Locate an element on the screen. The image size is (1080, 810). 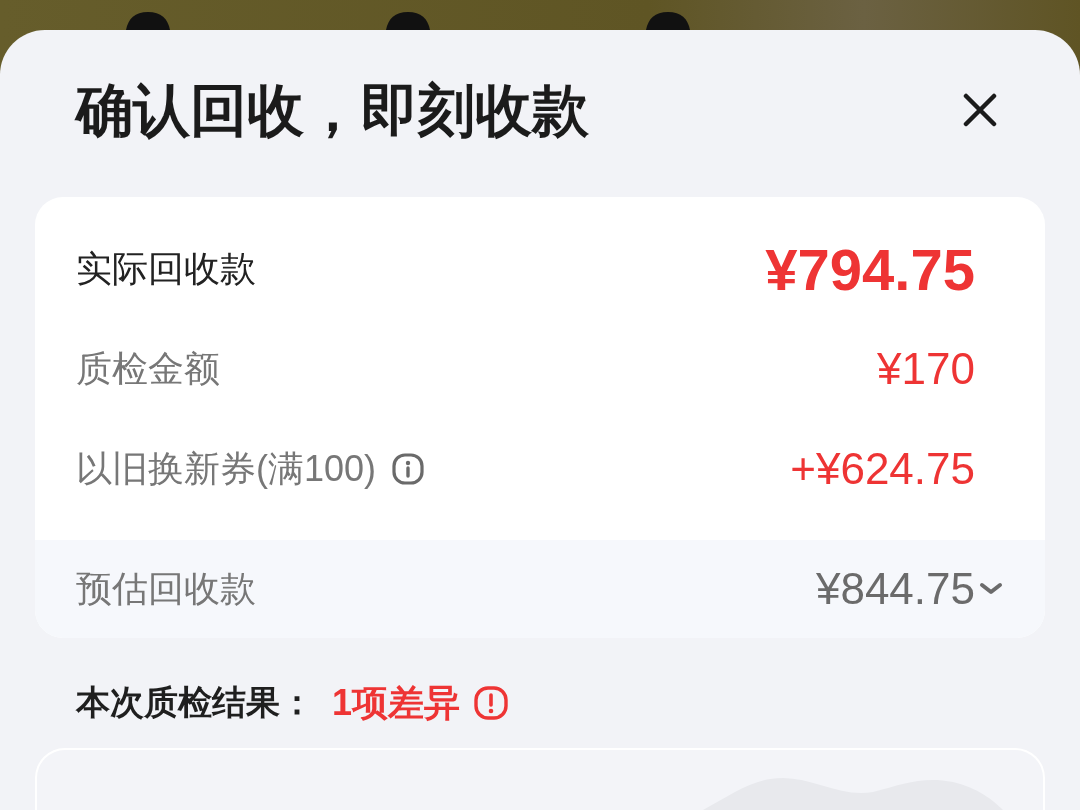
close-button is located at coordinates (980, 110).